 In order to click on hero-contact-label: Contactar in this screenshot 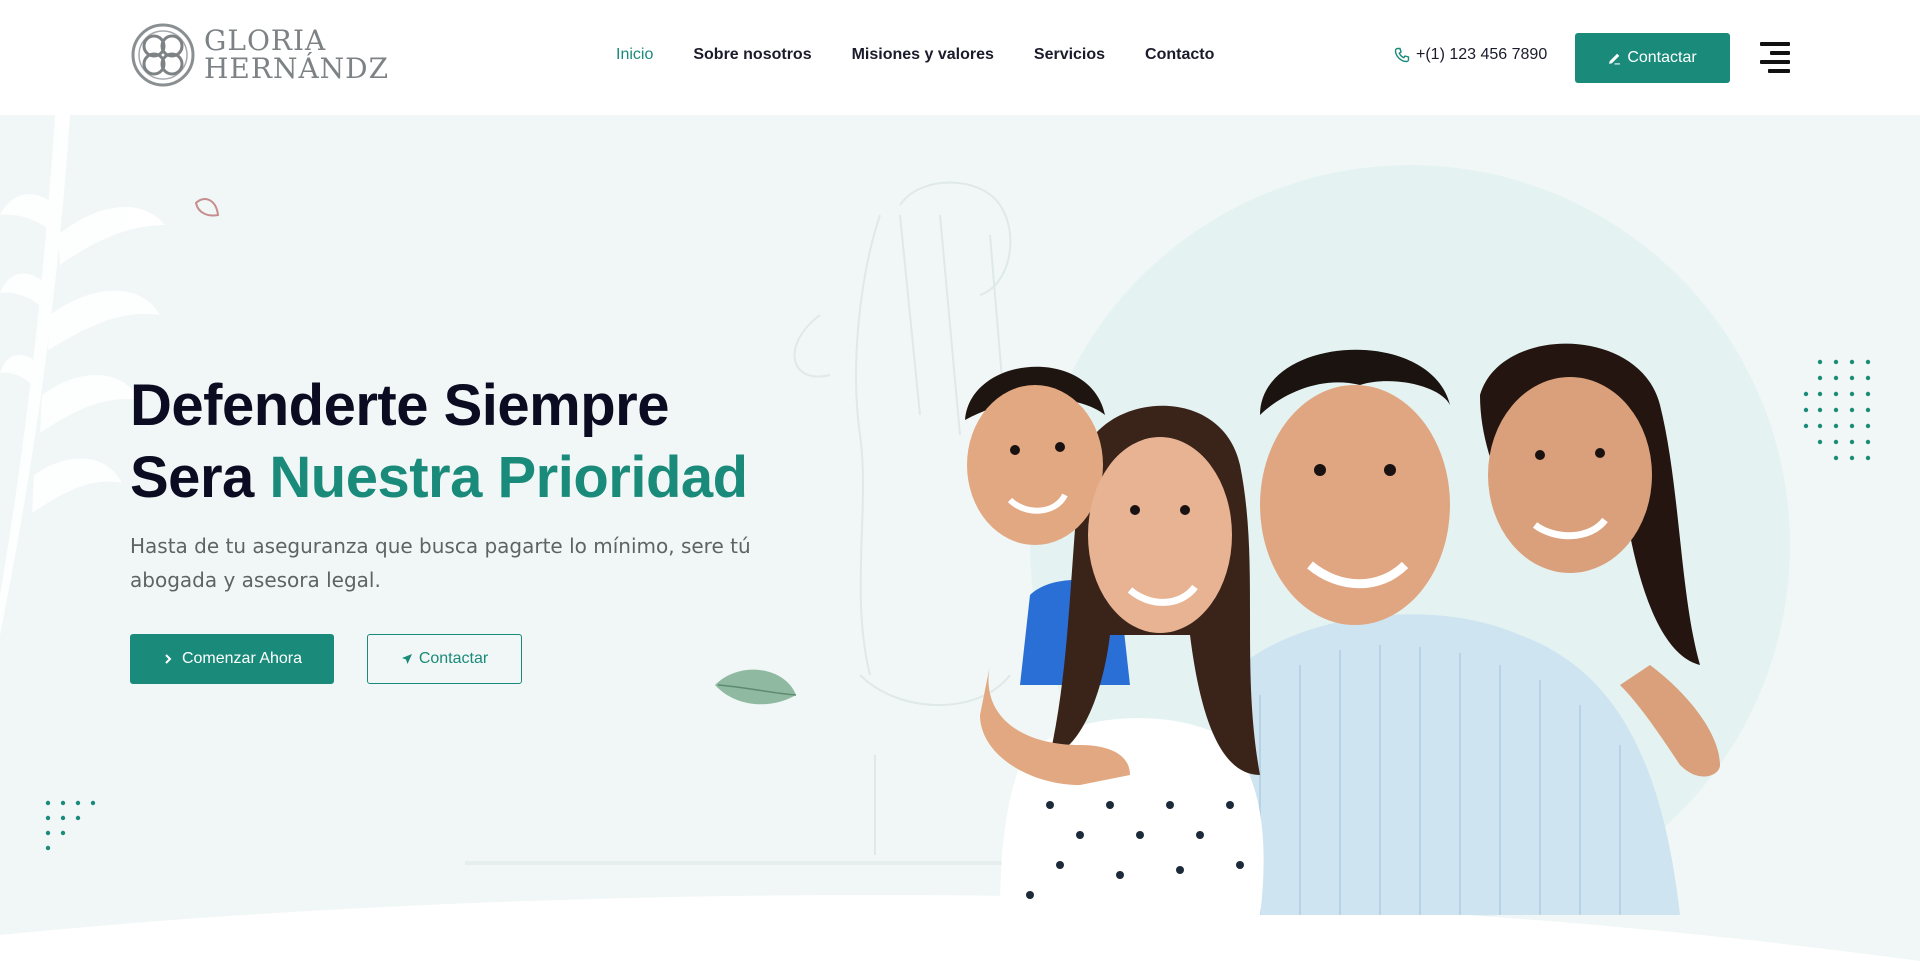, I will do `click(453, 658)`.